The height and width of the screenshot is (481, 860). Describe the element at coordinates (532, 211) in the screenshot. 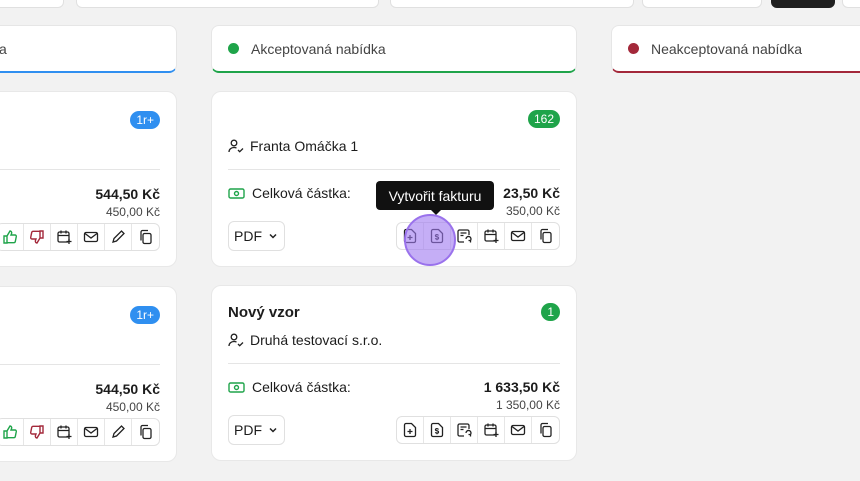

I see `amount-without-vat: 350,00 Kč` at that location.